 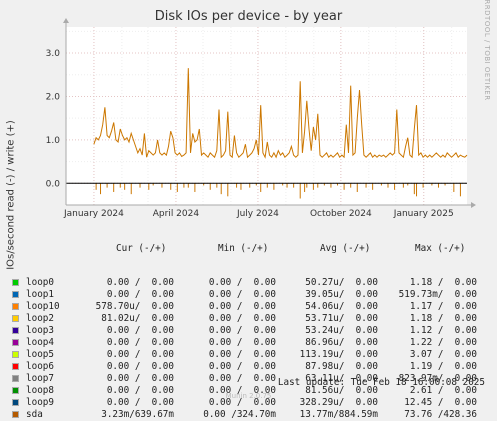 What do you see at coordinates (40, 366) in the screenshot?
I see `legend-name: loop6` at bounding box center [40, 366].